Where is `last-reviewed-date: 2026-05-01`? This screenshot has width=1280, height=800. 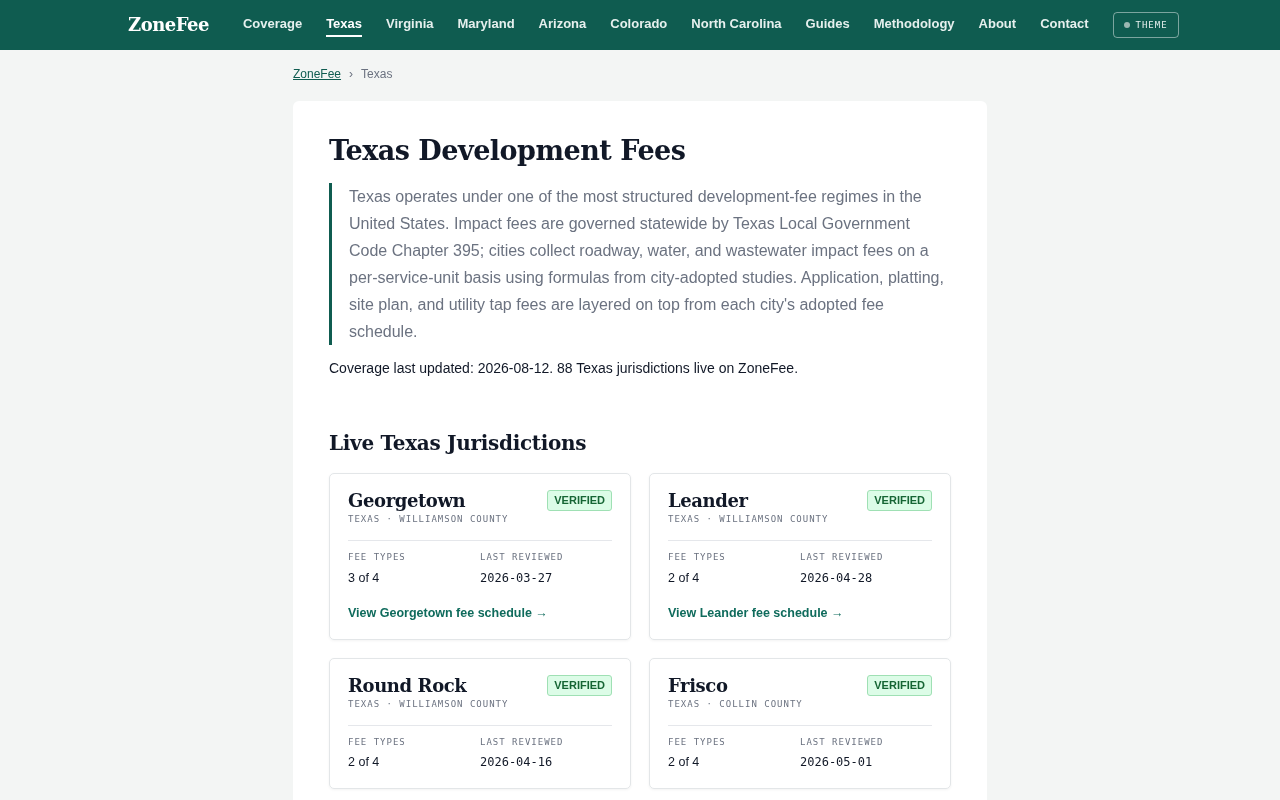
last-reviewed-date: 2026-05-01 is located at coordinates (837, 763).